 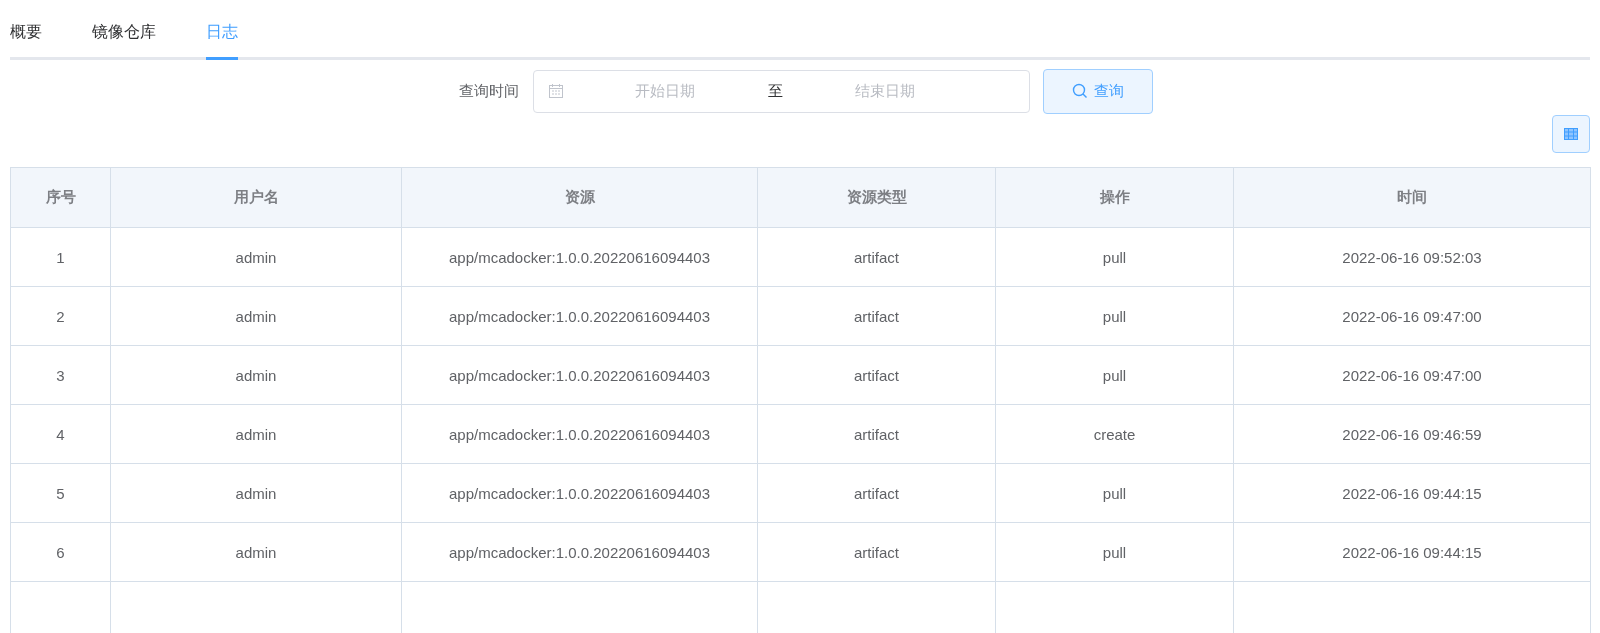 I want to click on table-cell: 2022-06-16 09:52:03, so click(x=1412, y=257).